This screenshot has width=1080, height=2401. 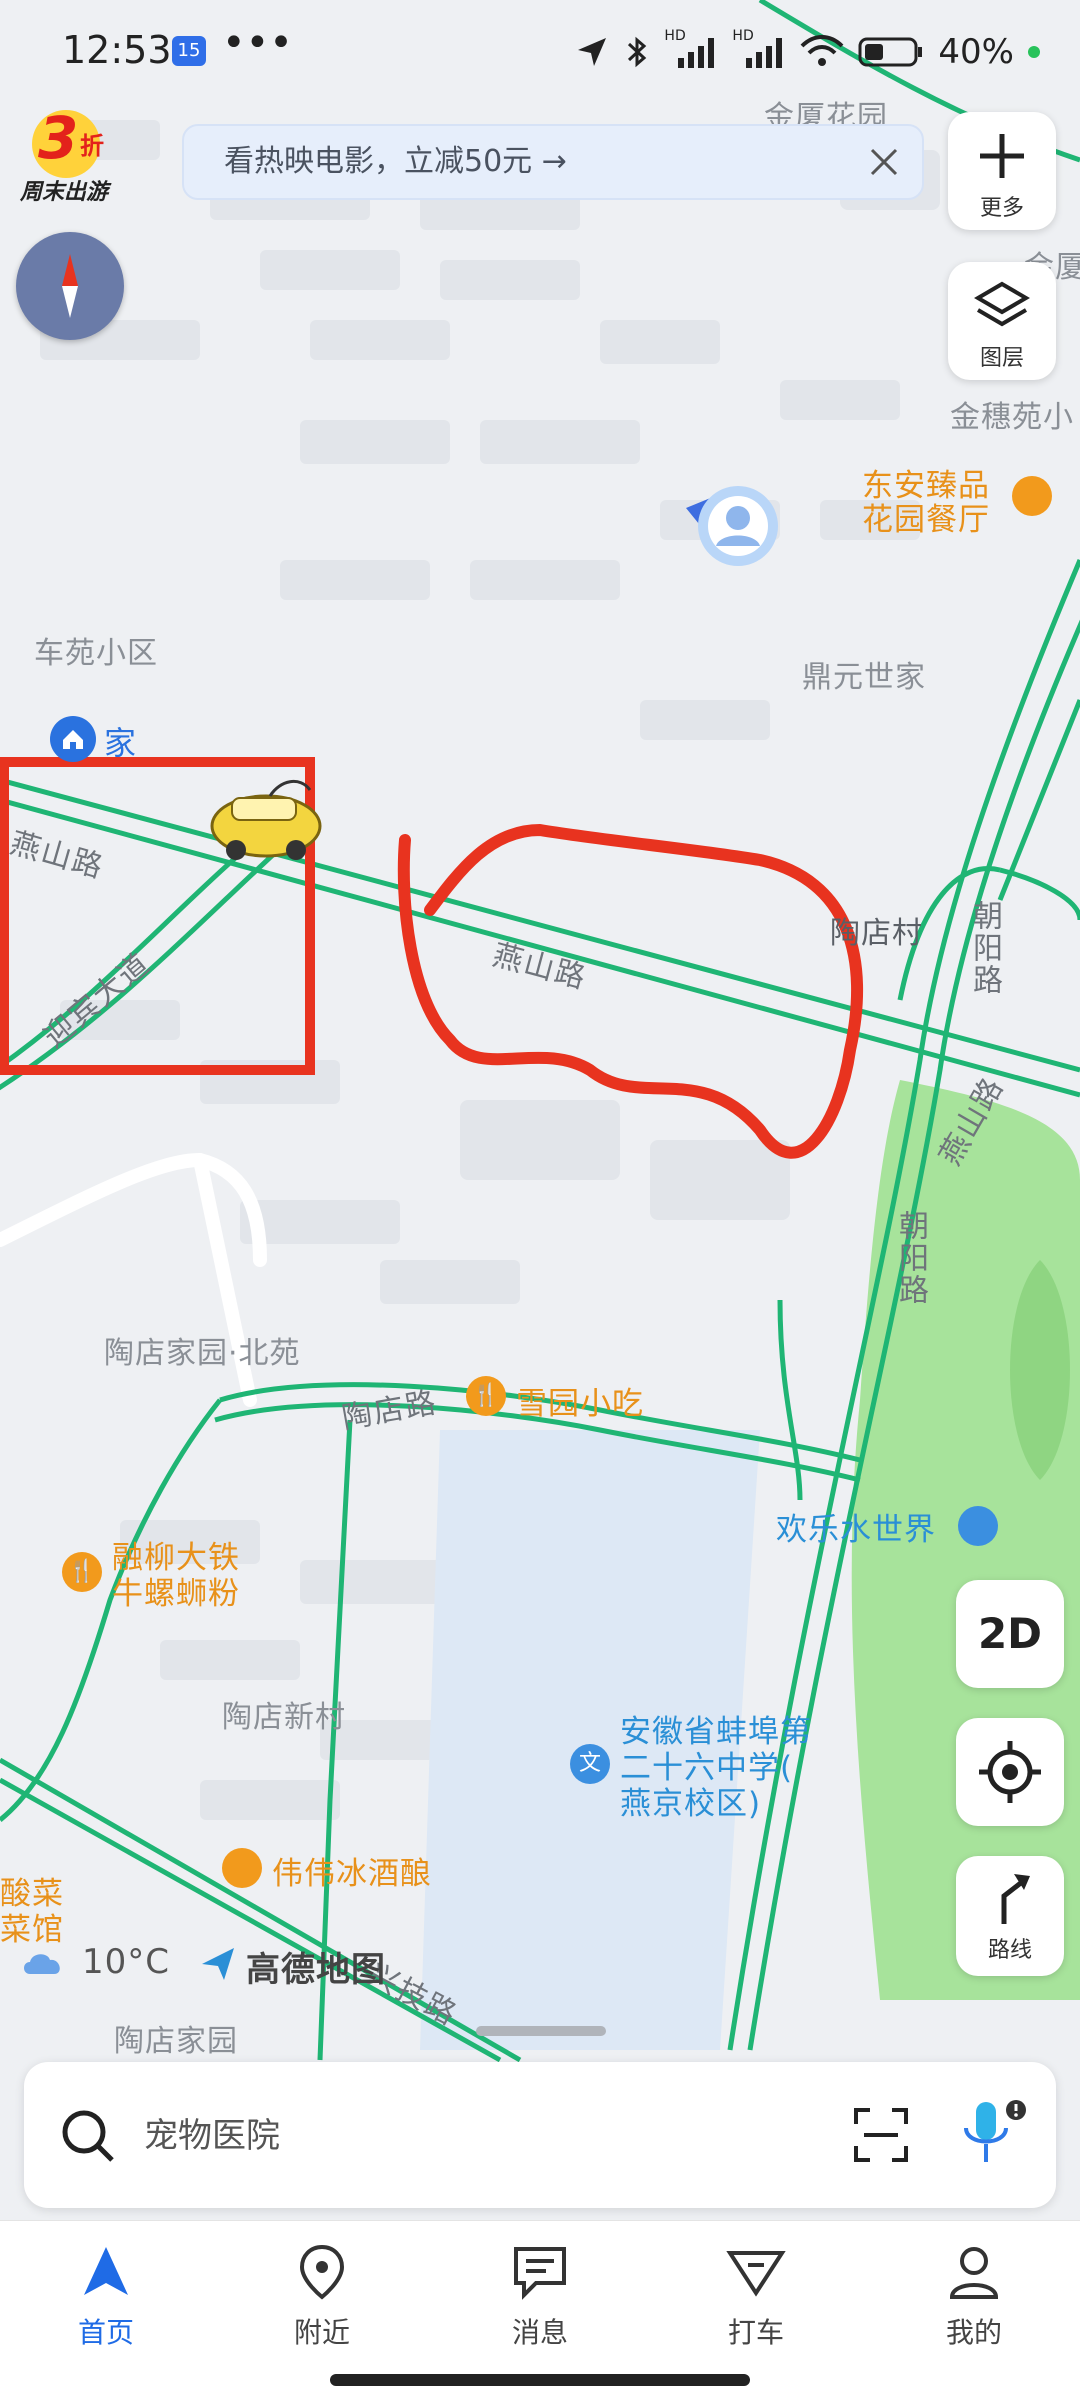 What do you see at coordinates (732, 526) in the screenshot?
I see `user-location-marker` at bounding box center [732, 526].